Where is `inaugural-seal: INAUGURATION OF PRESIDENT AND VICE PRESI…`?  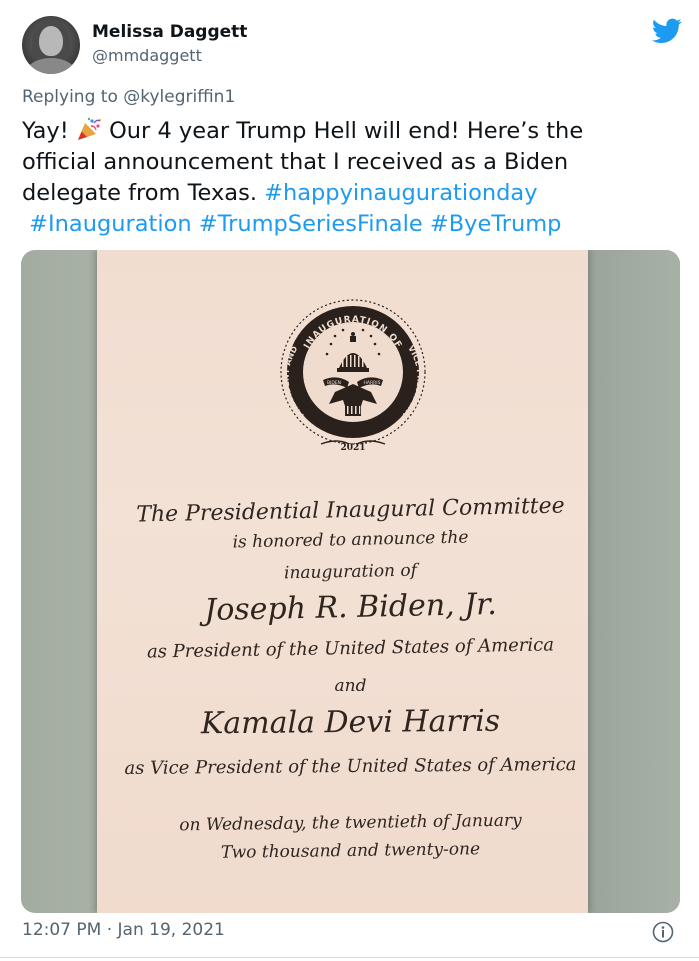
inaugural-seal: INAUGURATION OF PRESIDENT AND VICE PRESI… is located at coordinates (353, 376).